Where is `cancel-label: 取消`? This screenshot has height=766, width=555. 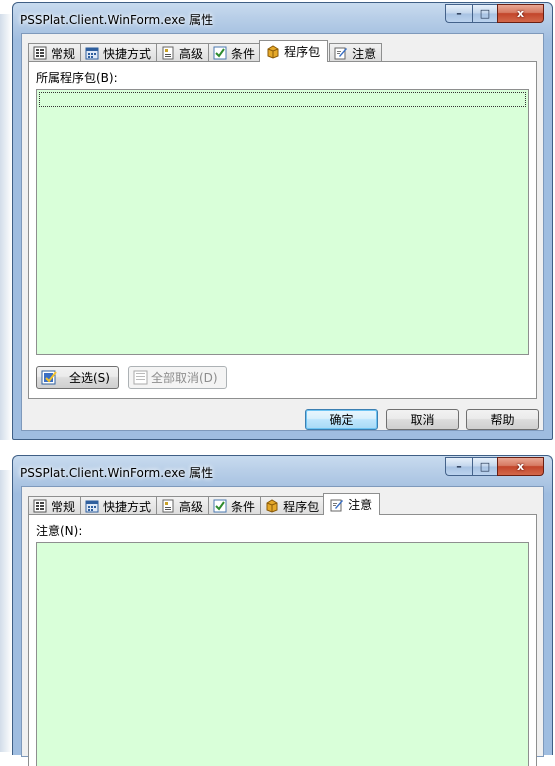 cancel-label: 取消 is located at coordinates (422, 420).